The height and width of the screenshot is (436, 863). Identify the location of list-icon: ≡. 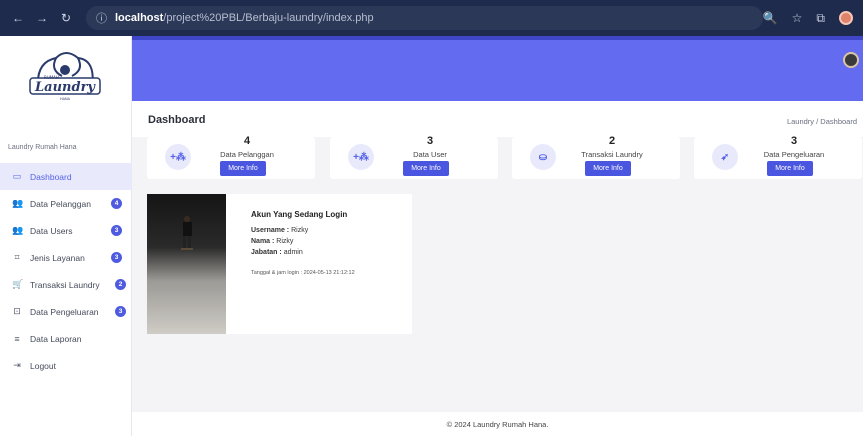
(17, 338).